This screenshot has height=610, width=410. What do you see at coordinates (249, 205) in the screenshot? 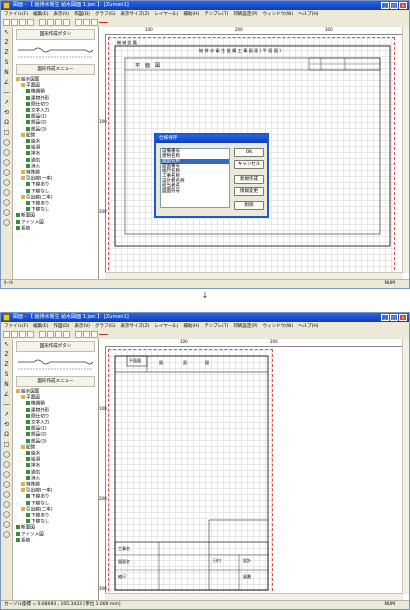
I see `delete-button: 削除` at bounding box center [249, 205].